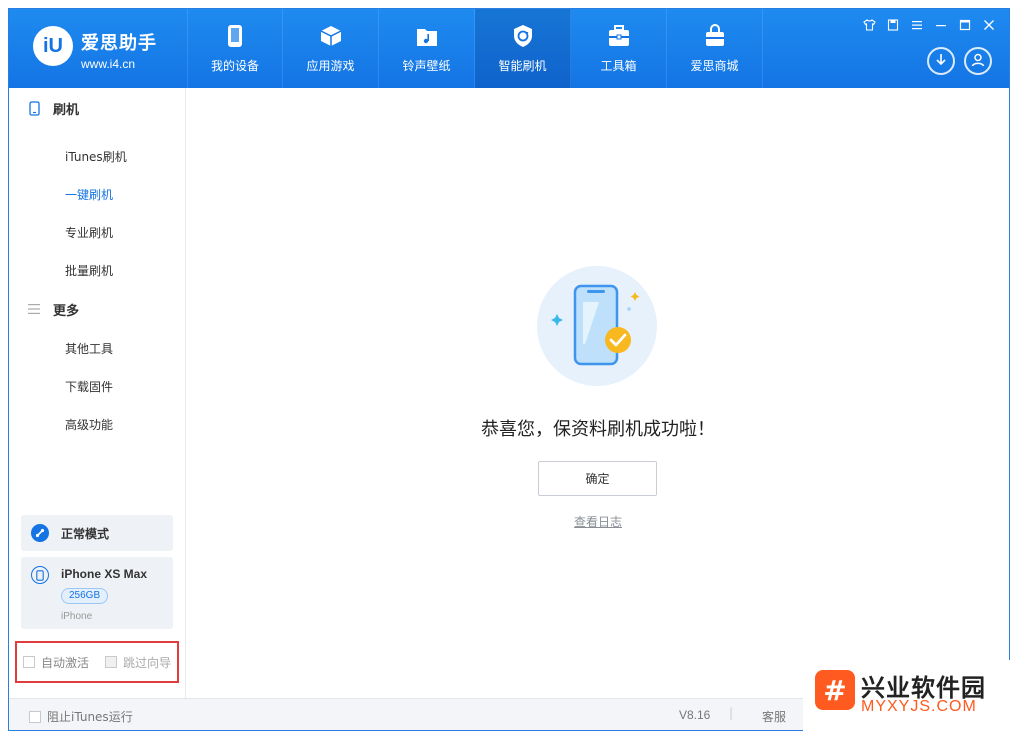  Describe the element at coordinates (104, 574) in the screenshot. I see `device-name: iPhone XS Max` at that location.